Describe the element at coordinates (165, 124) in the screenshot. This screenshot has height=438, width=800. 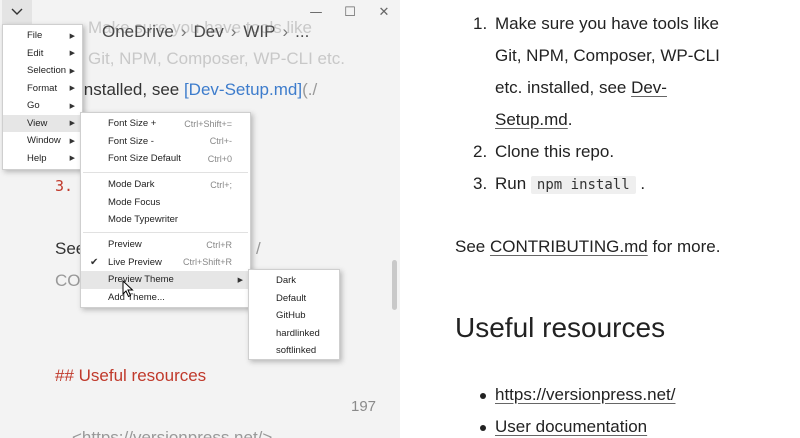
I see `menu-item-font-size-increase: Font Size + Ctrl+Shift+=` at that location.